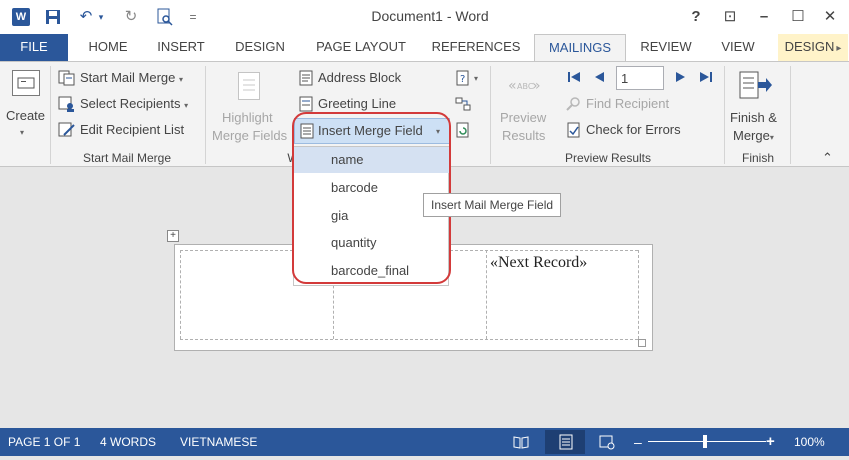 The image size is (849, 460). I want to click on record-number-value: 1, so click(625, 78).